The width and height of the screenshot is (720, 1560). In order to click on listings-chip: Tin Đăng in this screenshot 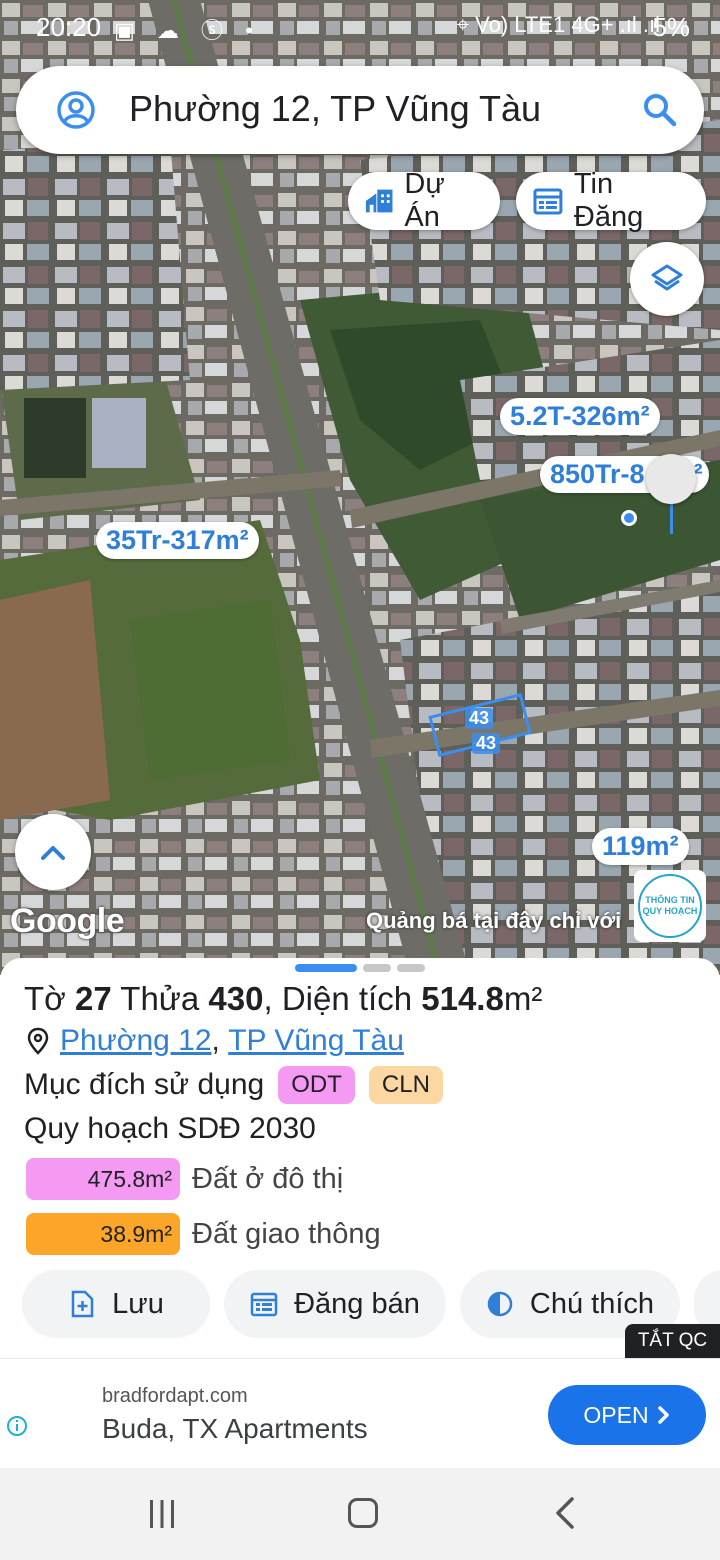, I will do `click(611, 200)`.